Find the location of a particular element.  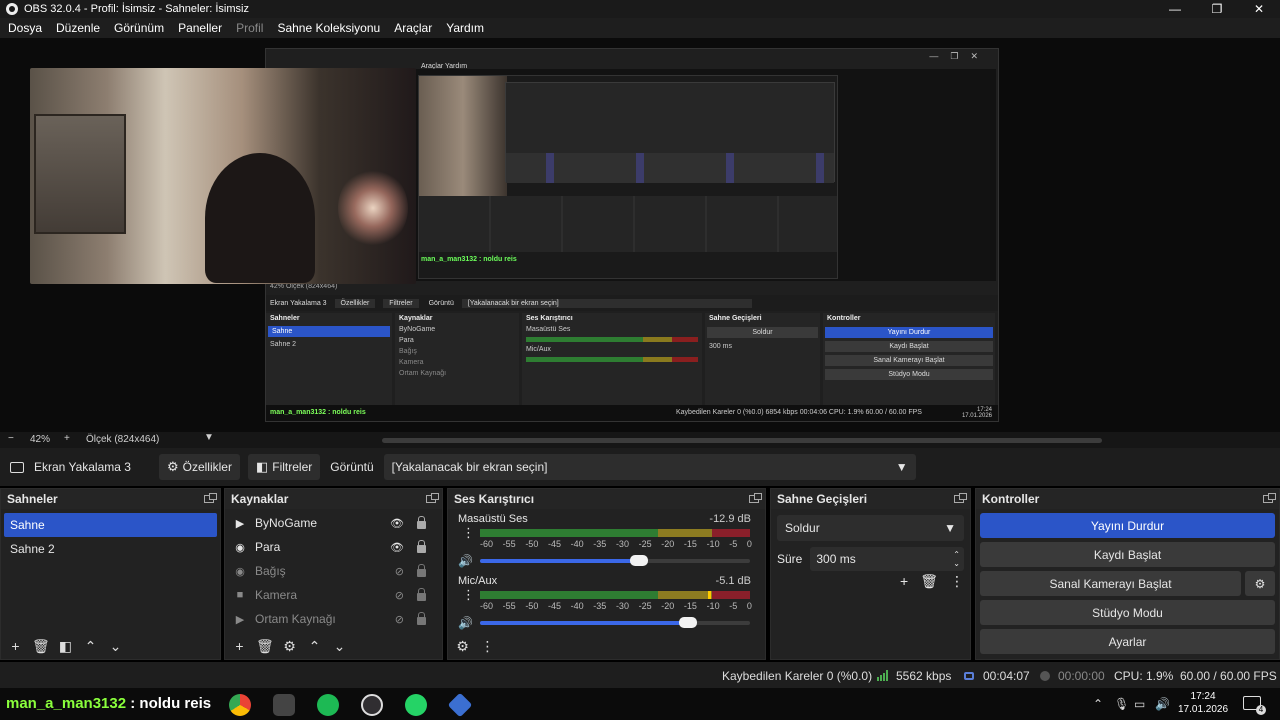

spinner-icon: ⌃ ⌄ is located at coordinates (958, 559).